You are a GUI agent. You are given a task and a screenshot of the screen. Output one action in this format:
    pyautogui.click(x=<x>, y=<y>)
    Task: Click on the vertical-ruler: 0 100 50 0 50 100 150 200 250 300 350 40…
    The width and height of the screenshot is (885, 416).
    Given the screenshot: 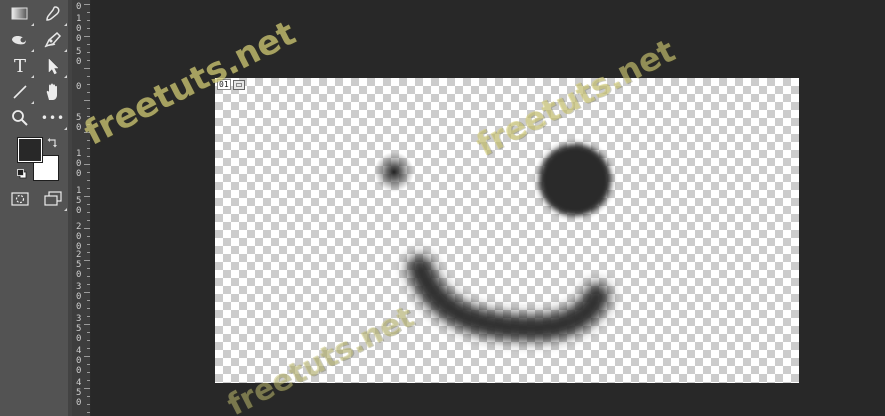 What is the action you would take?
    pyautogui.click(x=81, y=208)
    